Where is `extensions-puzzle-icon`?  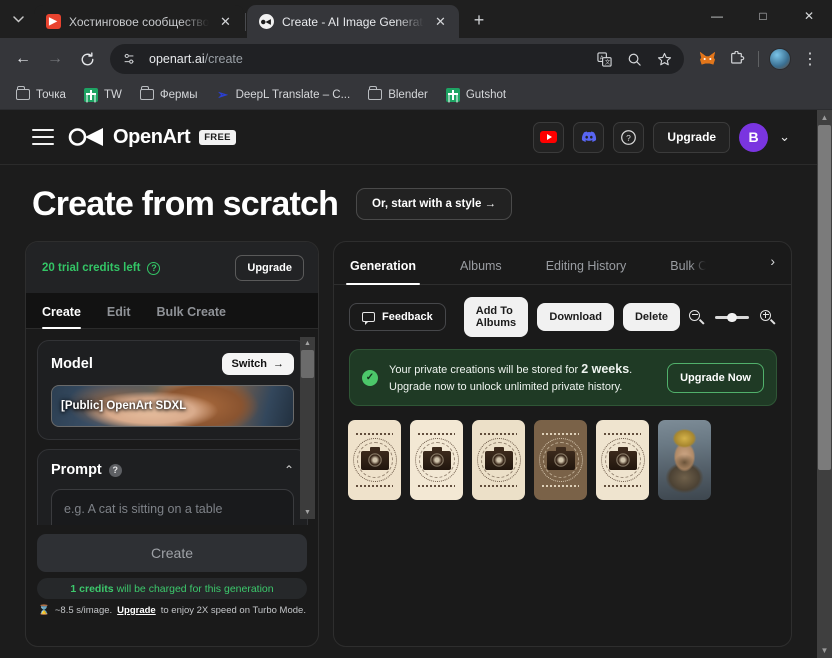 extensions-puzzle-icon is located at coordinates (737, 59).